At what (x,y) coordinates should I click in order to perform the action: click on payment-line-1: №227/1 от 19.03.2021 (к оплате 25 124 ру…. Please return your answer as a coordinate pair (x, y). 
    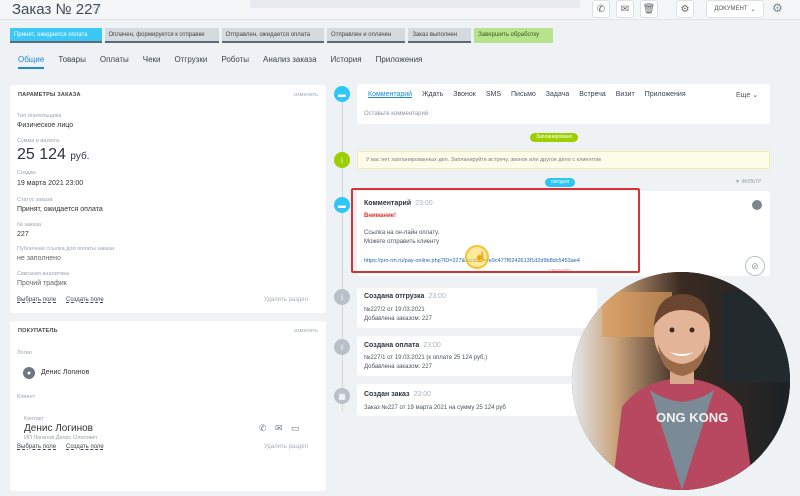
    Looking at the image, I should click on (425, 358).